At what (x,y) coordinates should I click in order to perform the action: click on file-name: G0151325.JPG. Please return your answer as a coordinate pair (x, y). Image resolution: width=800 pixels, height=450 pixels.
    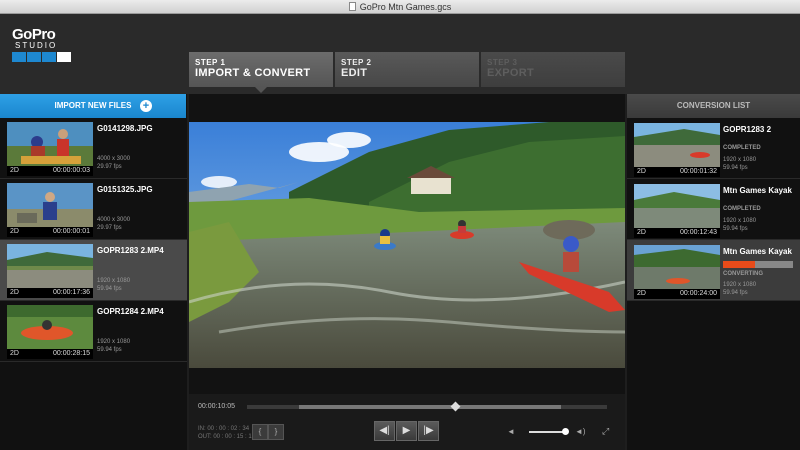
    Looking at the image, I should click on (125, 189).